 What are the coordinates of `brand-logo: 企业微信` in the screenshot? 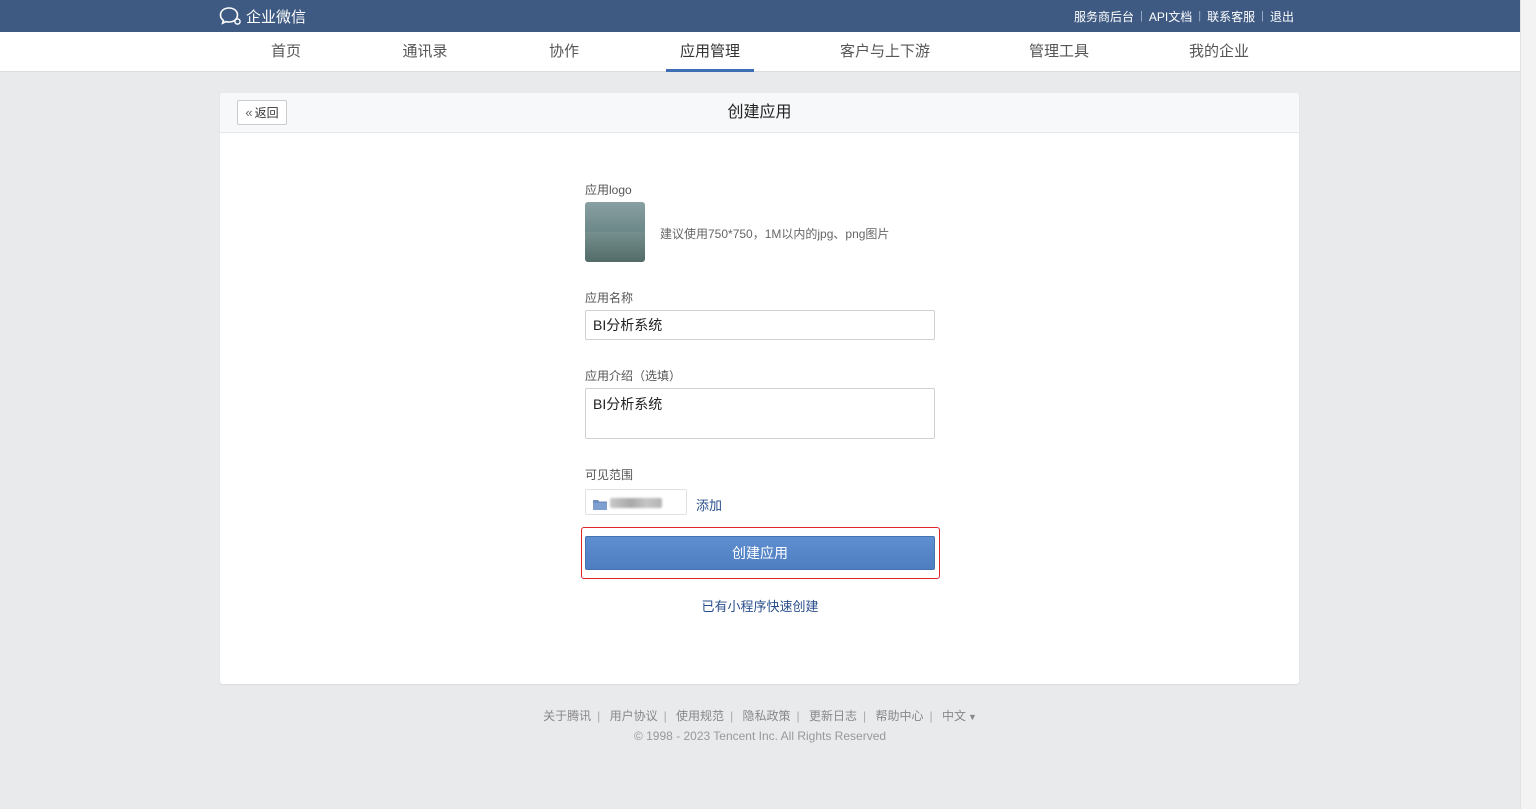 It's located at (262, 16).